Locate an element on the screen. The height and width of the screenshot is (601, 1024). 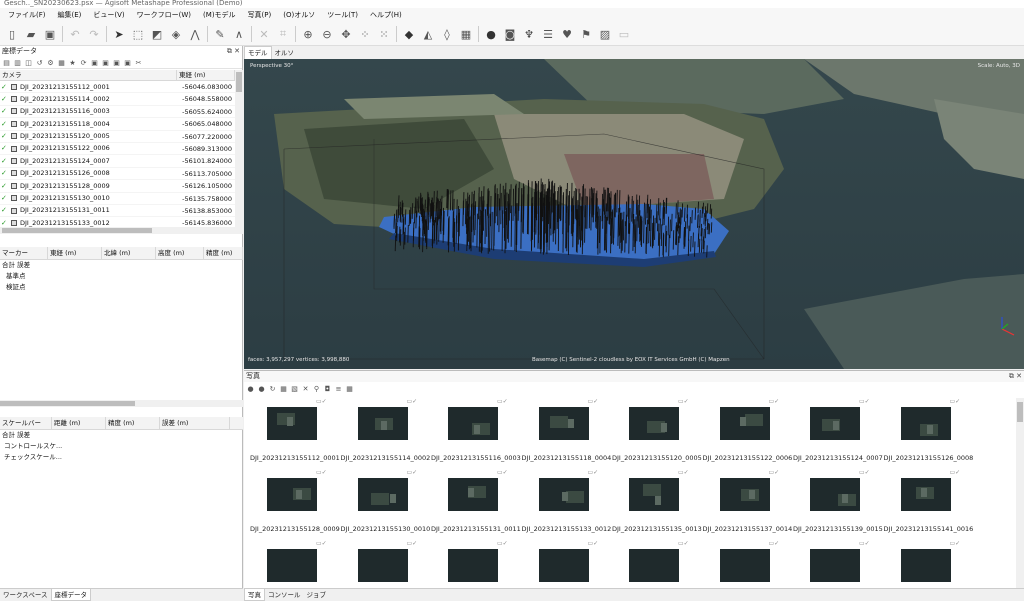
cameras-vscroll is located at coordinates (239, 152).